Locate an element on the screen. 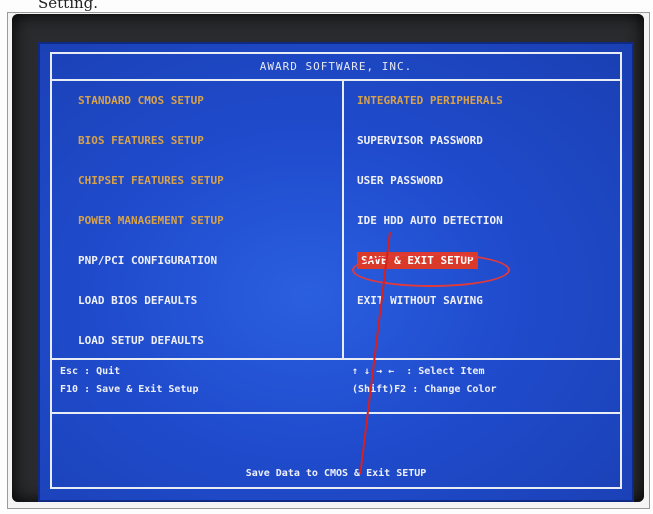 The width and height of the screenshot is (653, 514). help-f10: F10 : Save & Exit Setup is located at coordinates (129, 389).